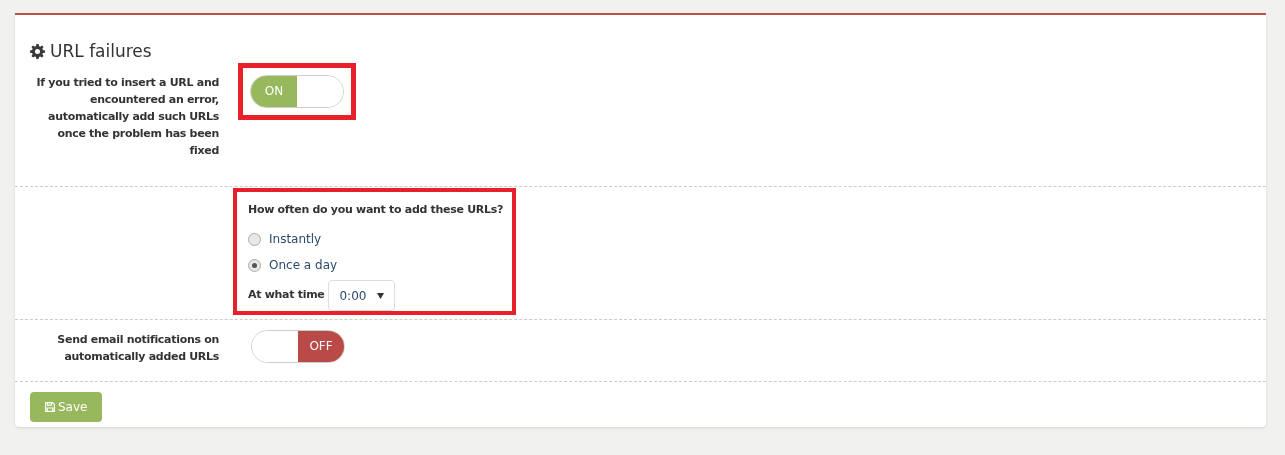 This screenshot has width=1285, height=455. Describe the element at coordinates (381, 295) in the screenshot. I see `caret-icon` at that location.